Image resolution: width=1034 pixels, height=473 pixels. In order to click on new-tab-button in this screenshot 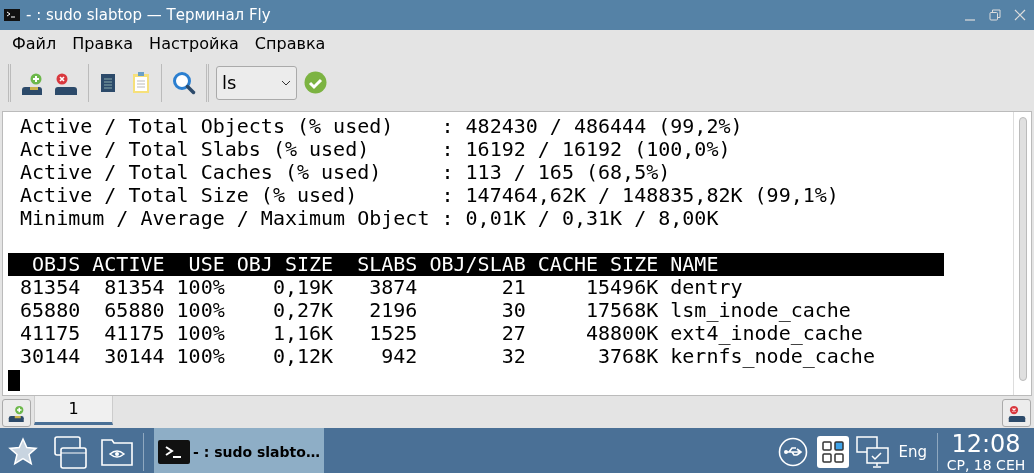, I will do `click(16, 413)`.